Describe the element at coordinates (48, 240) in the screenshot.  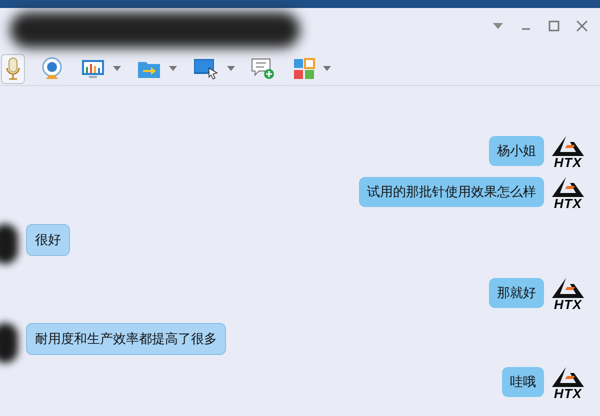
I see `message-bubble: 很好` at that location.